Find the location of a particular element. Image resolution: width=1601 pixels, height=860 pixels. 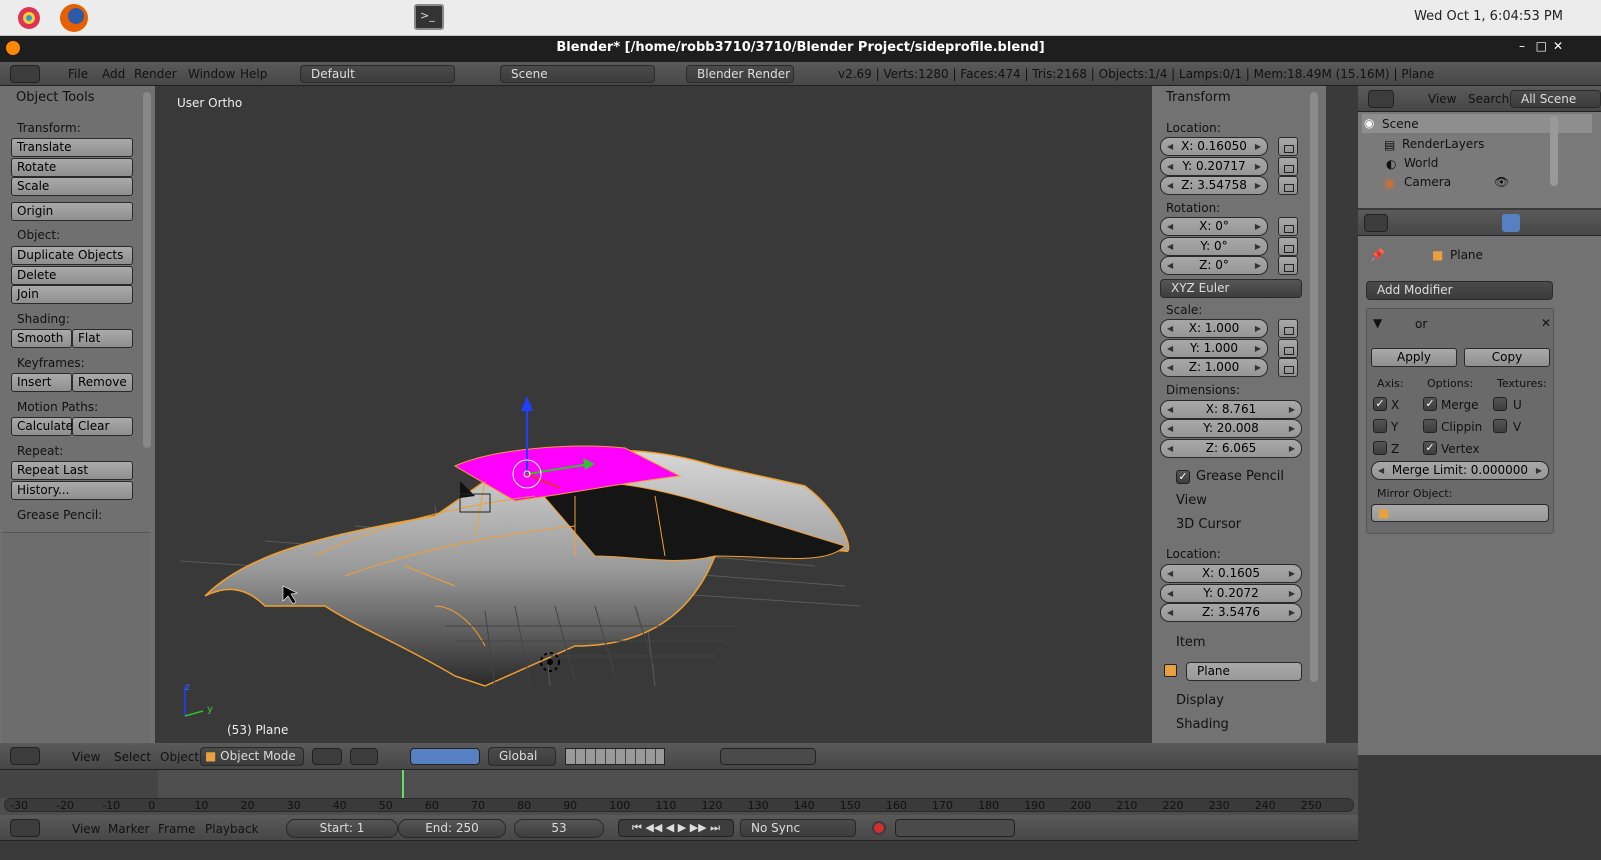

axis-z-checkbox is located at coordinates (1380, 448).